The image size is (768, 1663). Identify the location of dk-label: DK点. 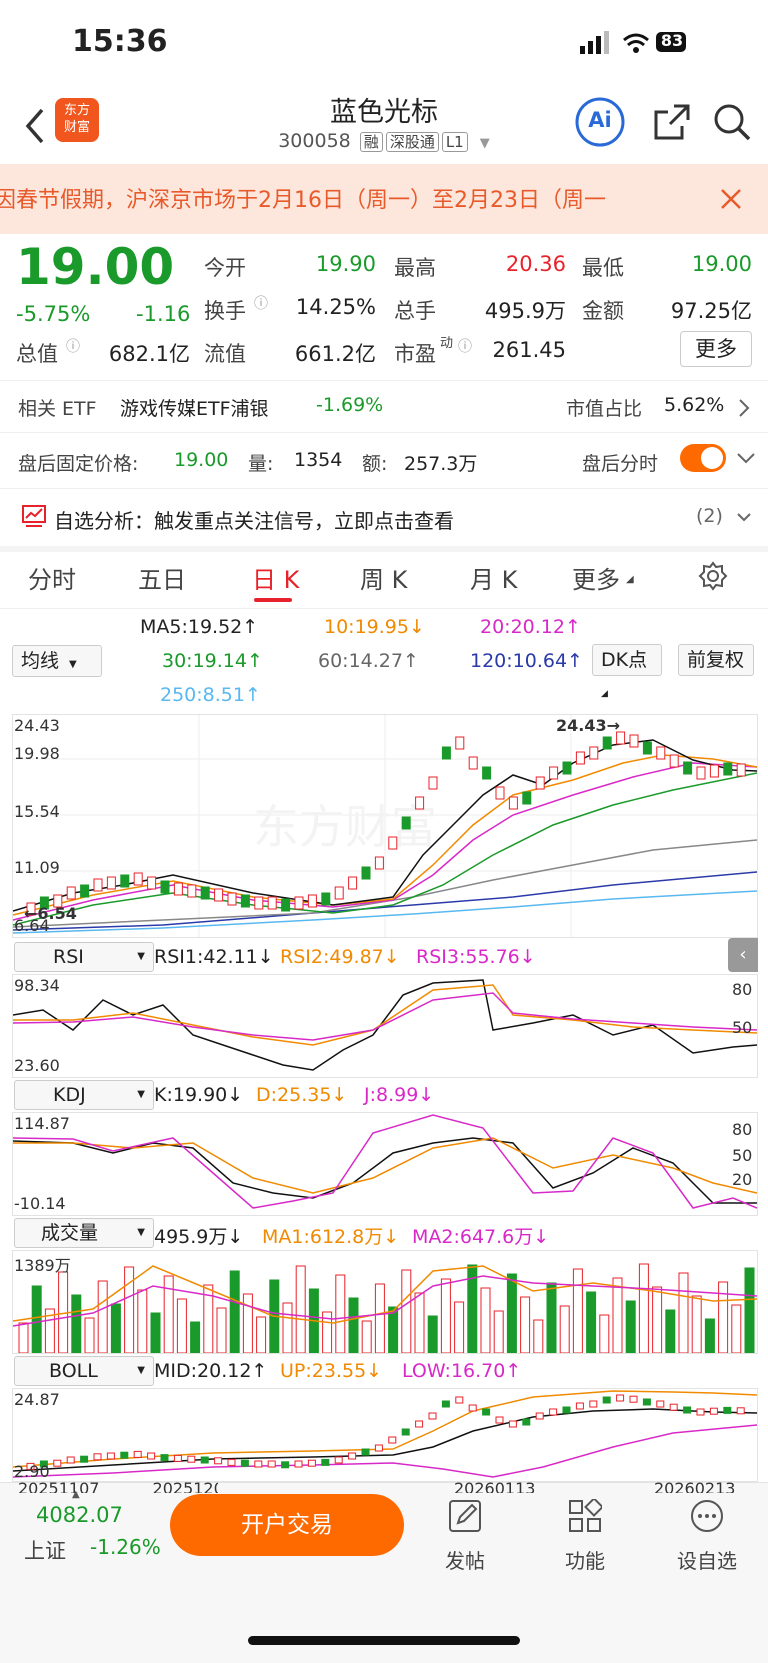
(624, 660).